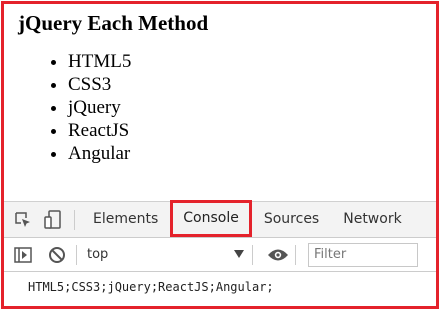 Image resolution: width=440 pixels, height=310 pixels. Describe the element at coordinates (113, 23) in the screenshot. I see `page-heading: jQuery Each Method` at that location.